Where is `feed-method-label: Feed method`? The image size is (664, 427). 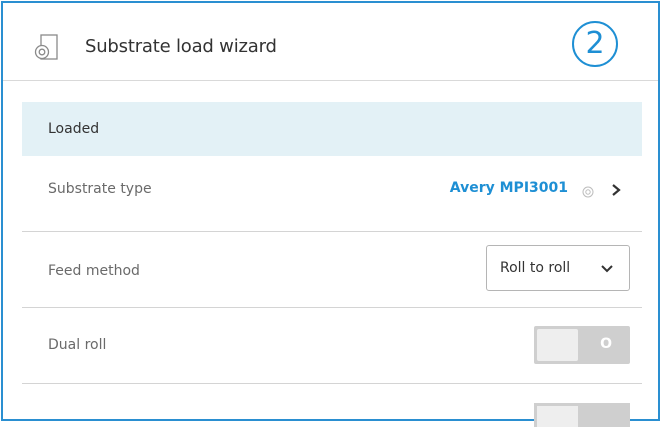
feed-method-label: Feed method is located at coordinates (94, 271).